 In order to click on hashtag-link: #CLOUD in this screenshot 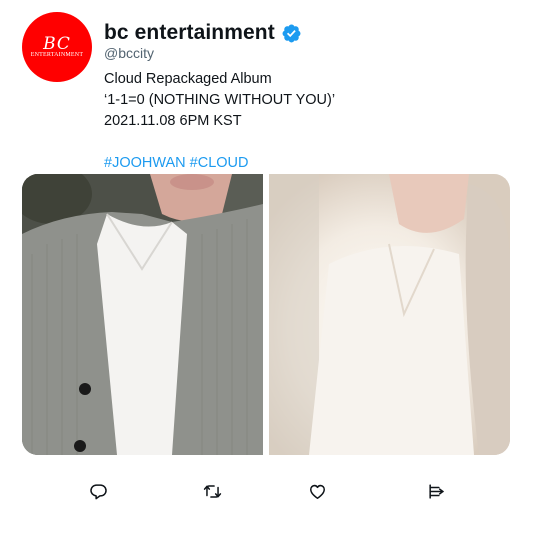, I will do `click(219, 163)`.